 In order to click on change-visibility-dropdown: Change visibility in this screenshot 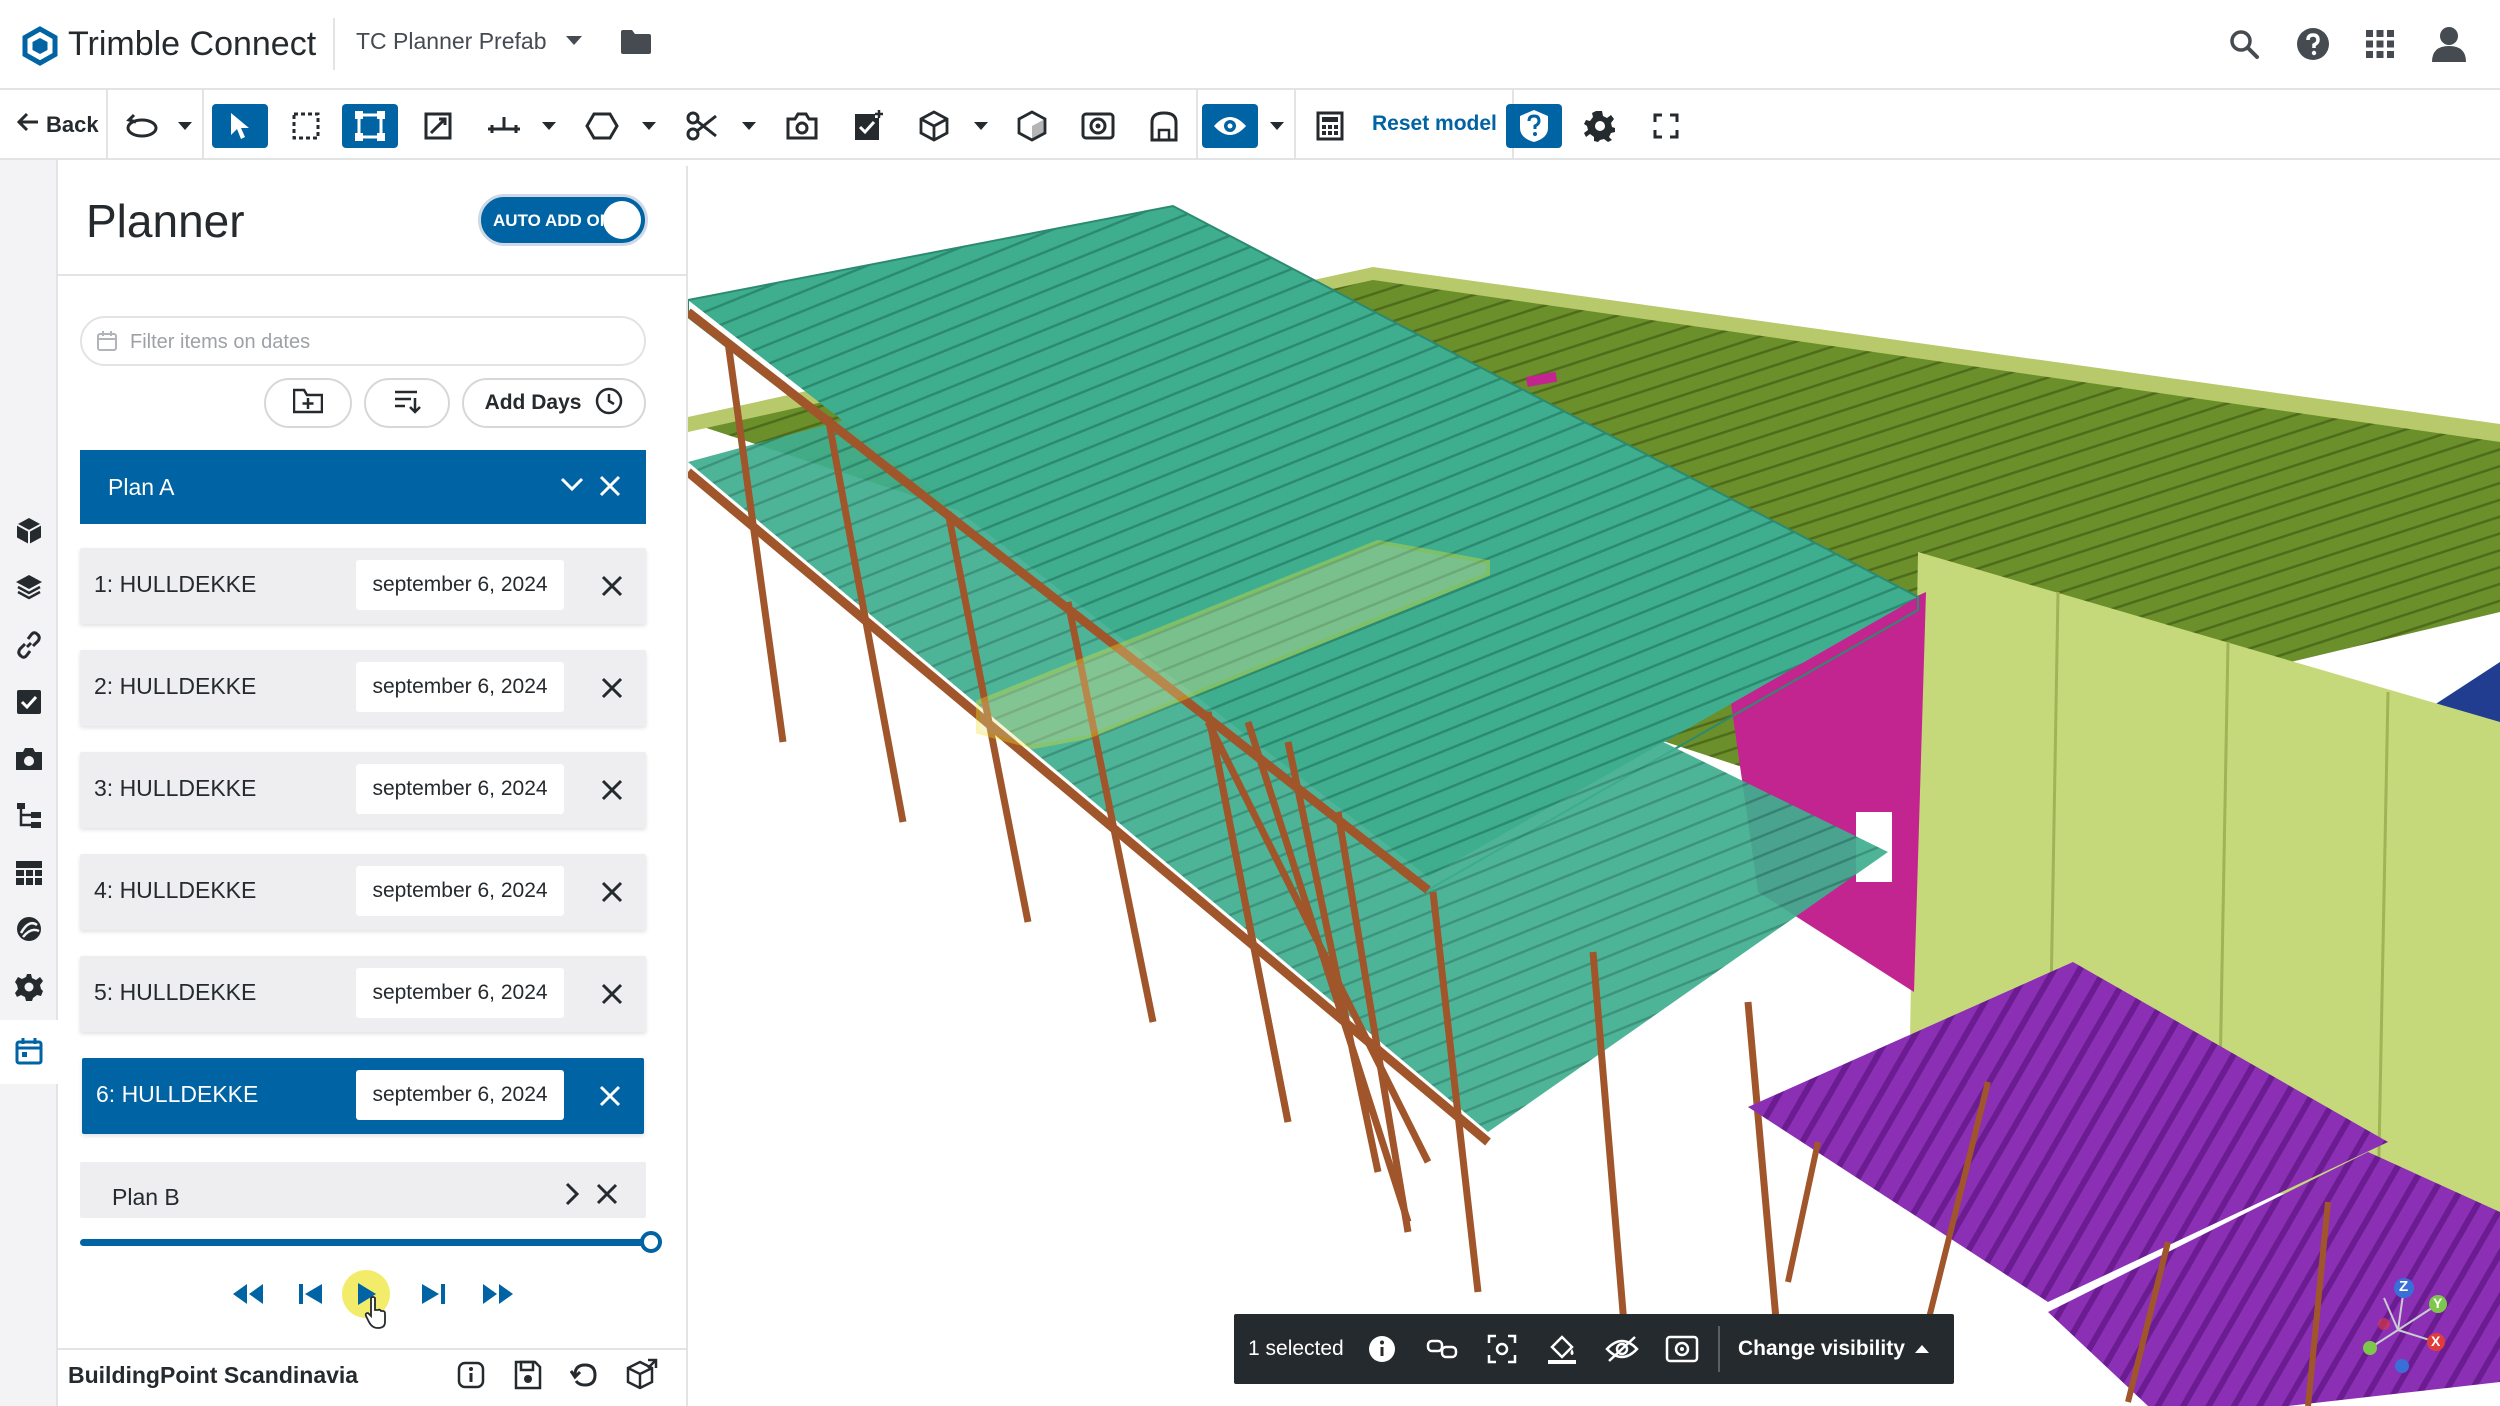, I will do `click(1833, 1349)`.